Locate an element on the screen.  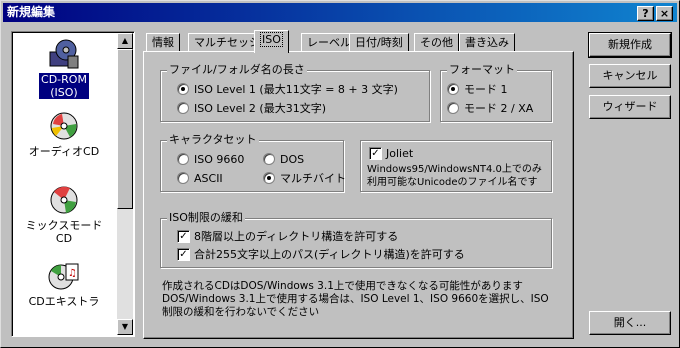
iso-9660-radio: ISO 9660 is located at coordinates (210, 159).